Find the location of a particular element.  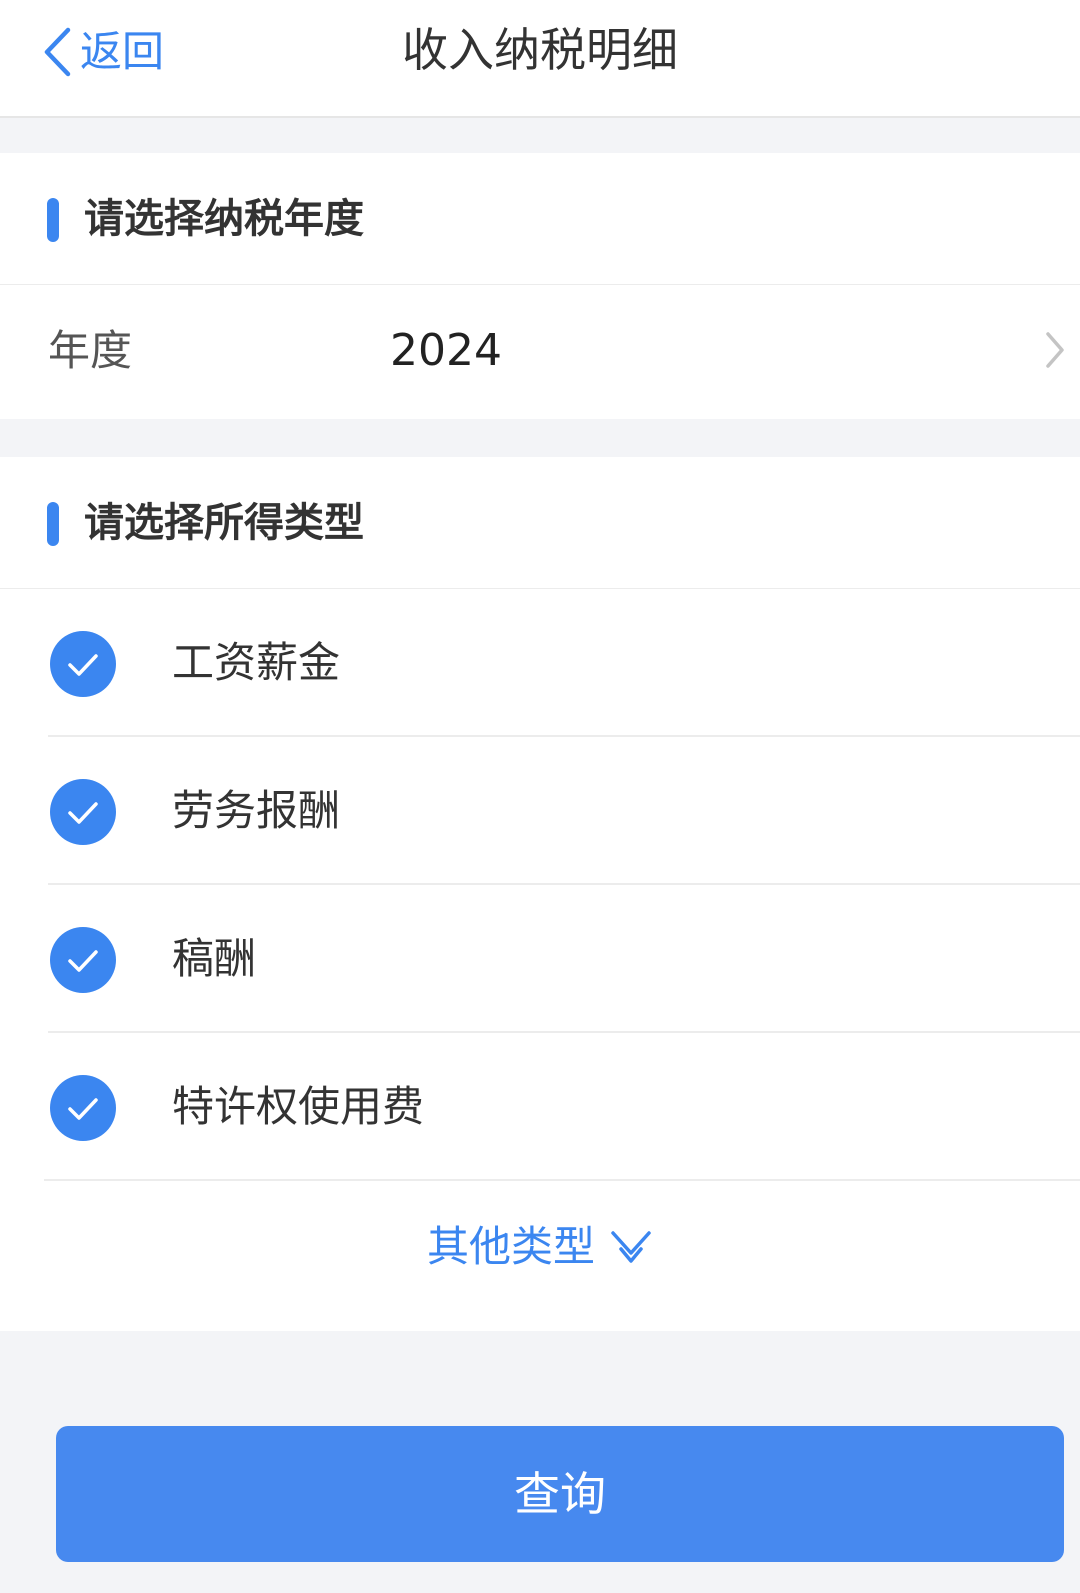

year-value: 2024 is located at coordinates (446, 350).